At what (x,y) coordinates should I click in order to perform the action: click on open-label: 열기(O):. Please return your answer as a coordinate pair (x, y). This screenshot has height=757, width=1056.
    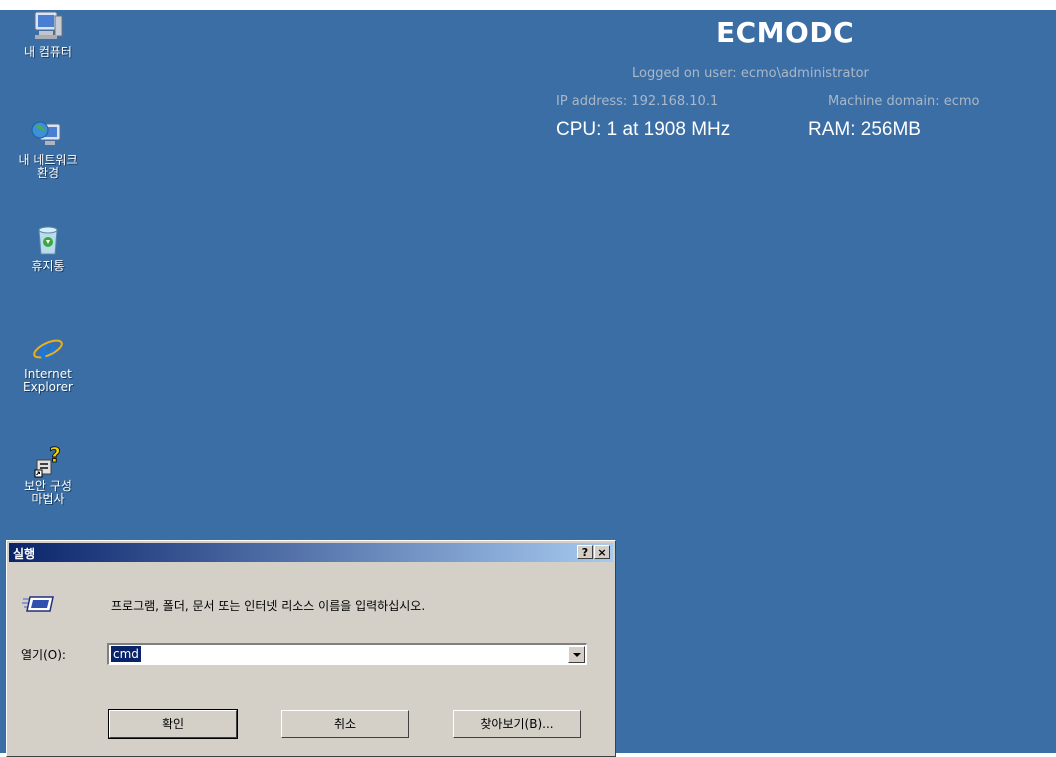
    Looking at the image, I should click on (43, 655).